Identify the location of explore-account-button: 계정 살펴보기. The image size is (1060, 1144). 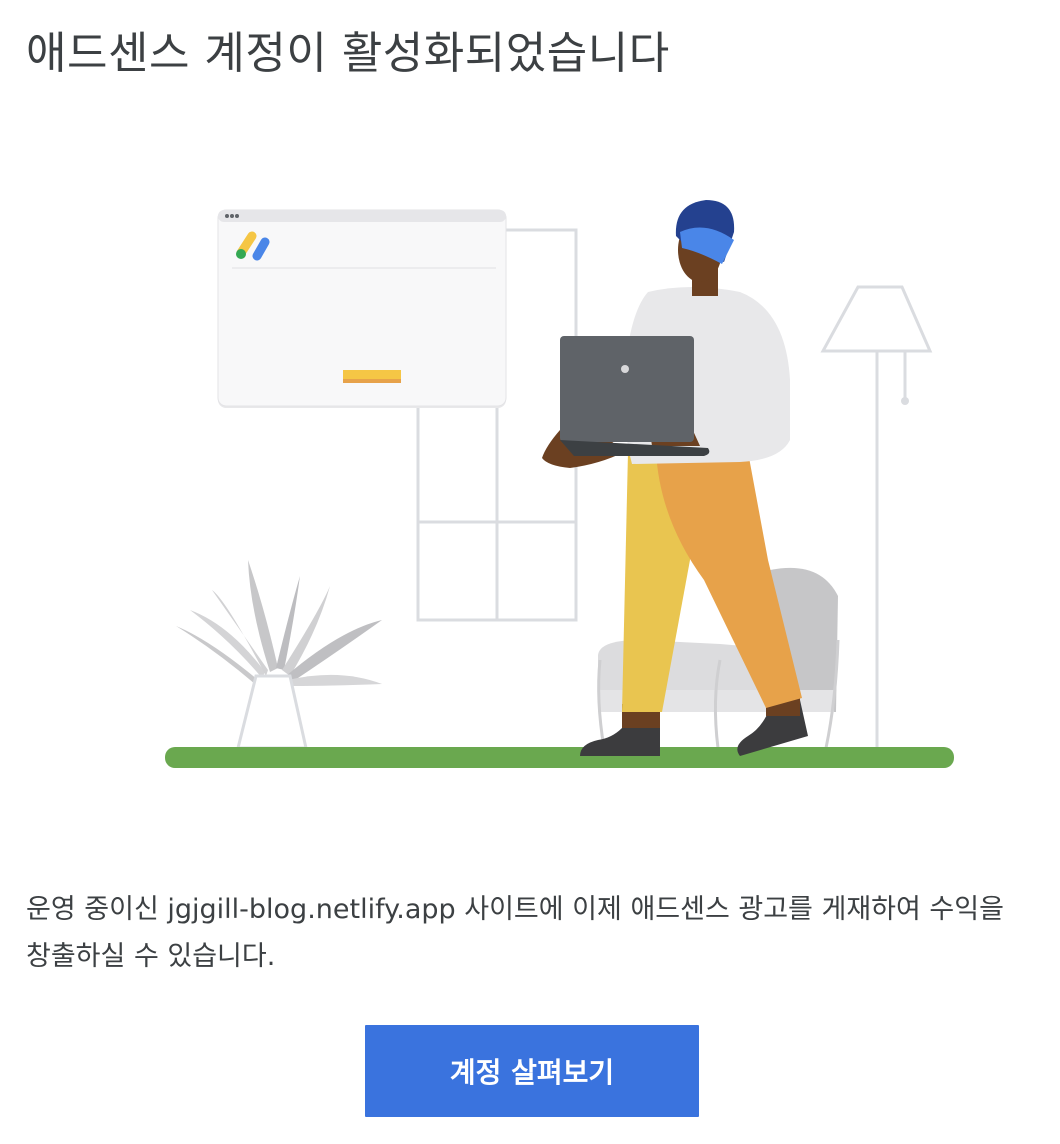
(532, 1071).